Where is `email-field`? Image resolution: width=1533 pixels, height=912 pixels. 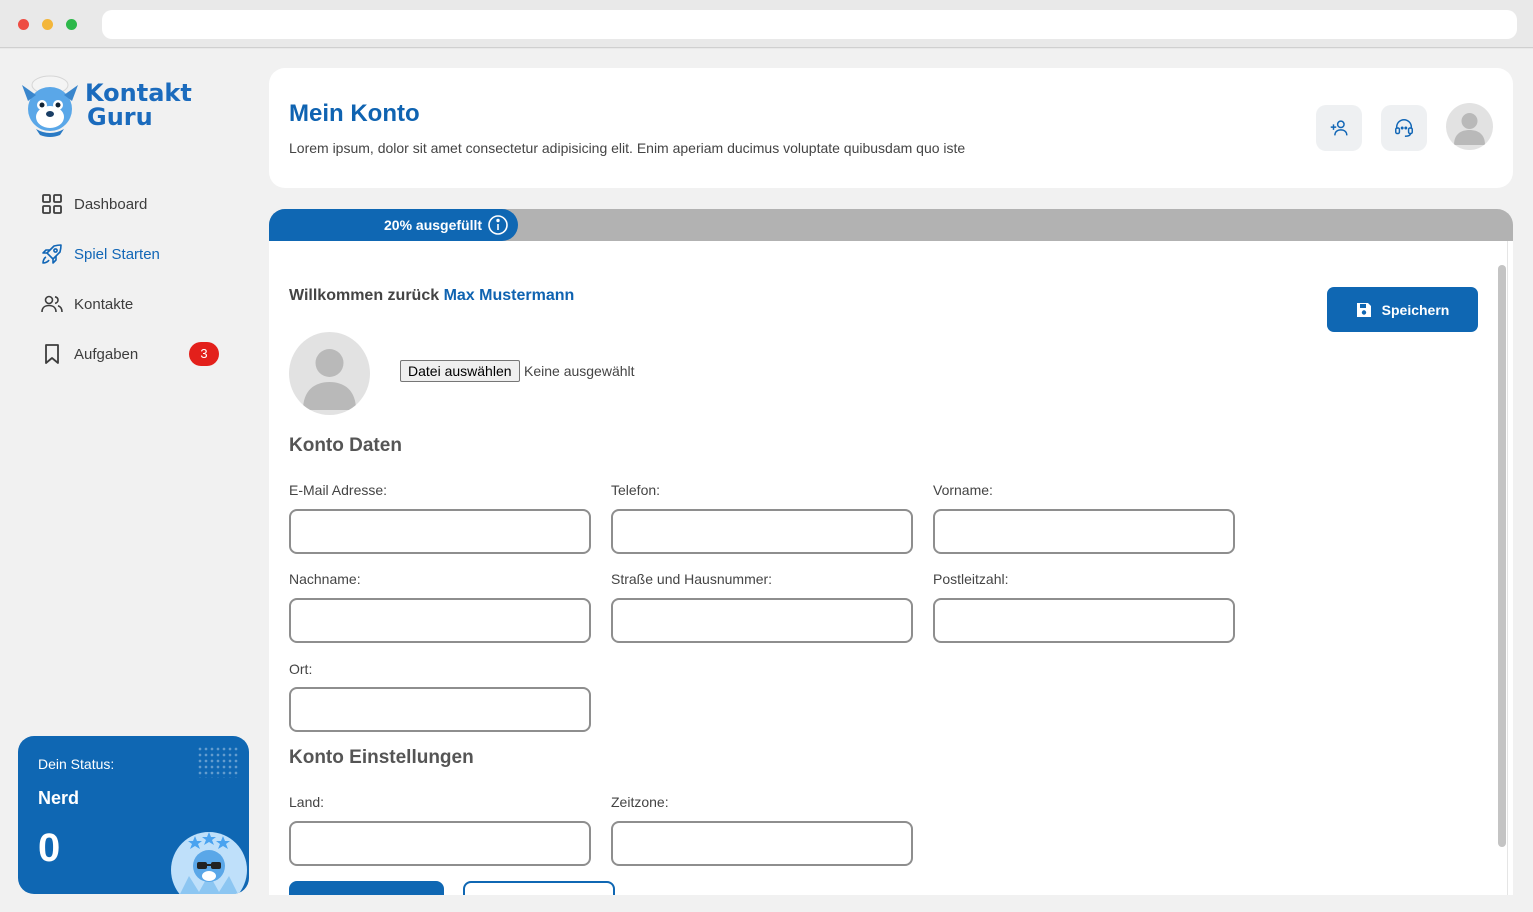
email-field is located at coordinates (440, 531).